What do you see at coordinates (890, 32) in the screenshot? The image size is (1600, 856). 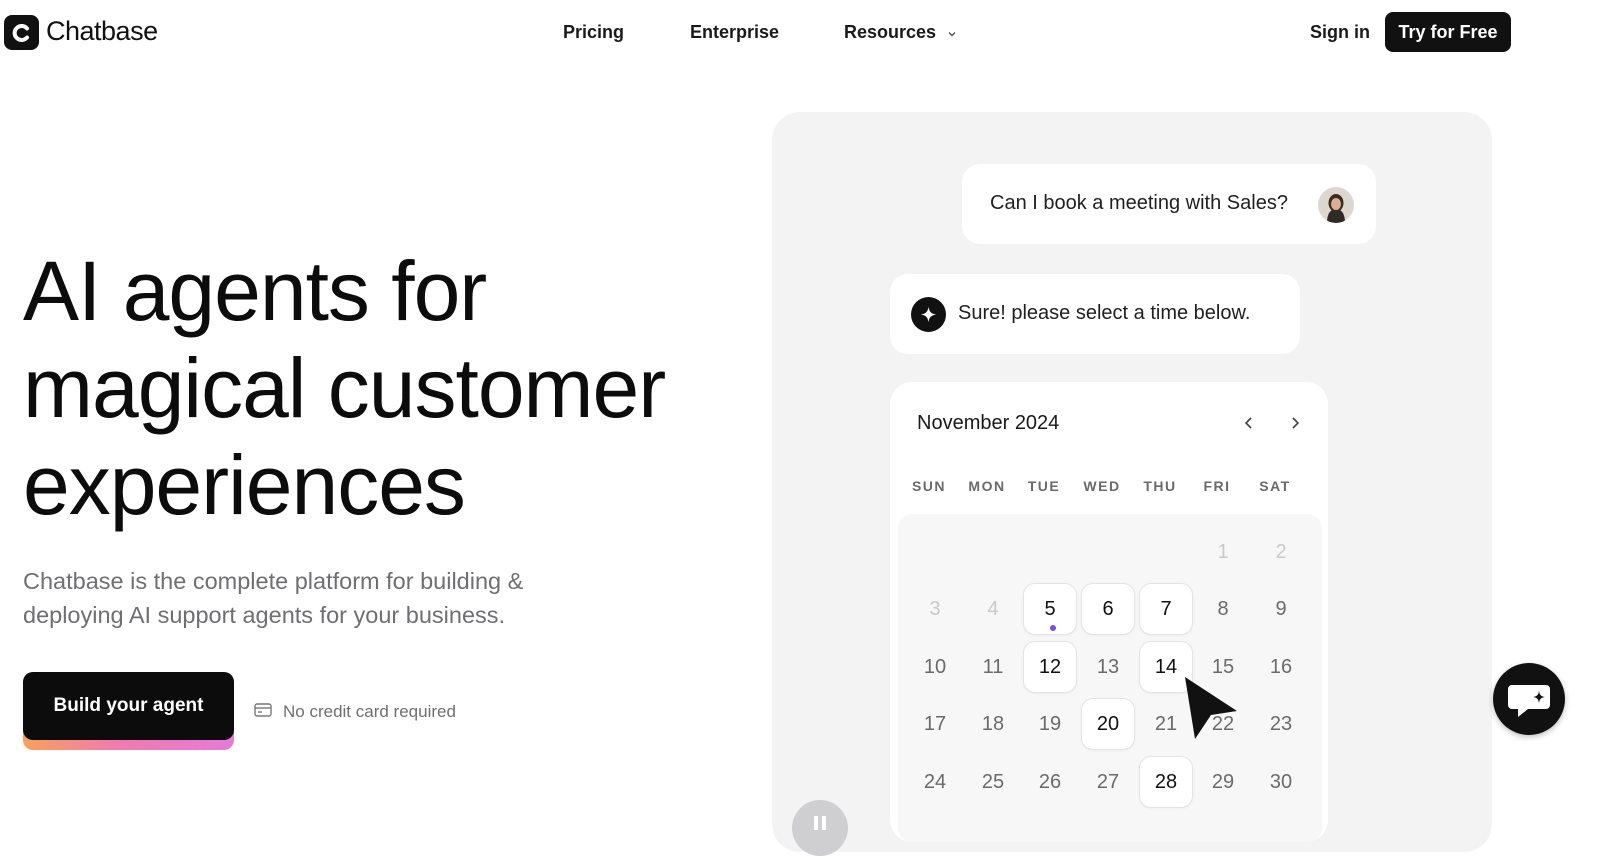 I see `nav-link-resources-label: Resources` at bounding box center [890, 32].